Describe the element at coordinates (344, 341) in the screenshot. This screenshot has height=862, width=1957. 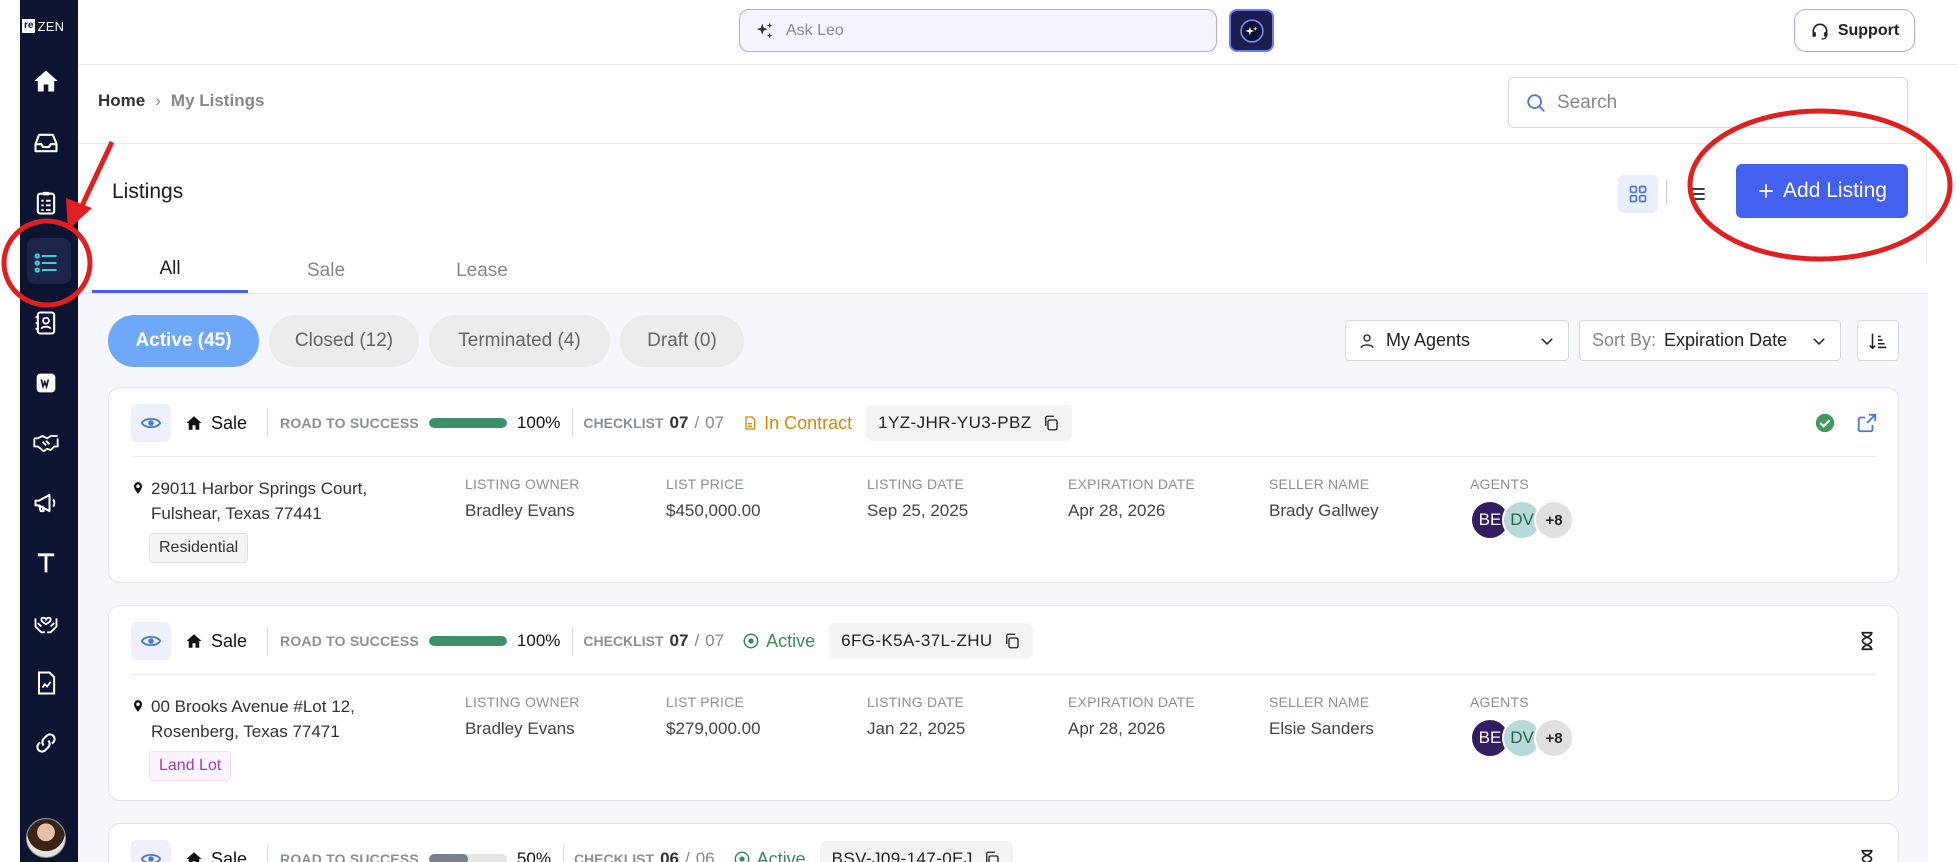
I see `status-pill-closed: Closed (12)` at that location.